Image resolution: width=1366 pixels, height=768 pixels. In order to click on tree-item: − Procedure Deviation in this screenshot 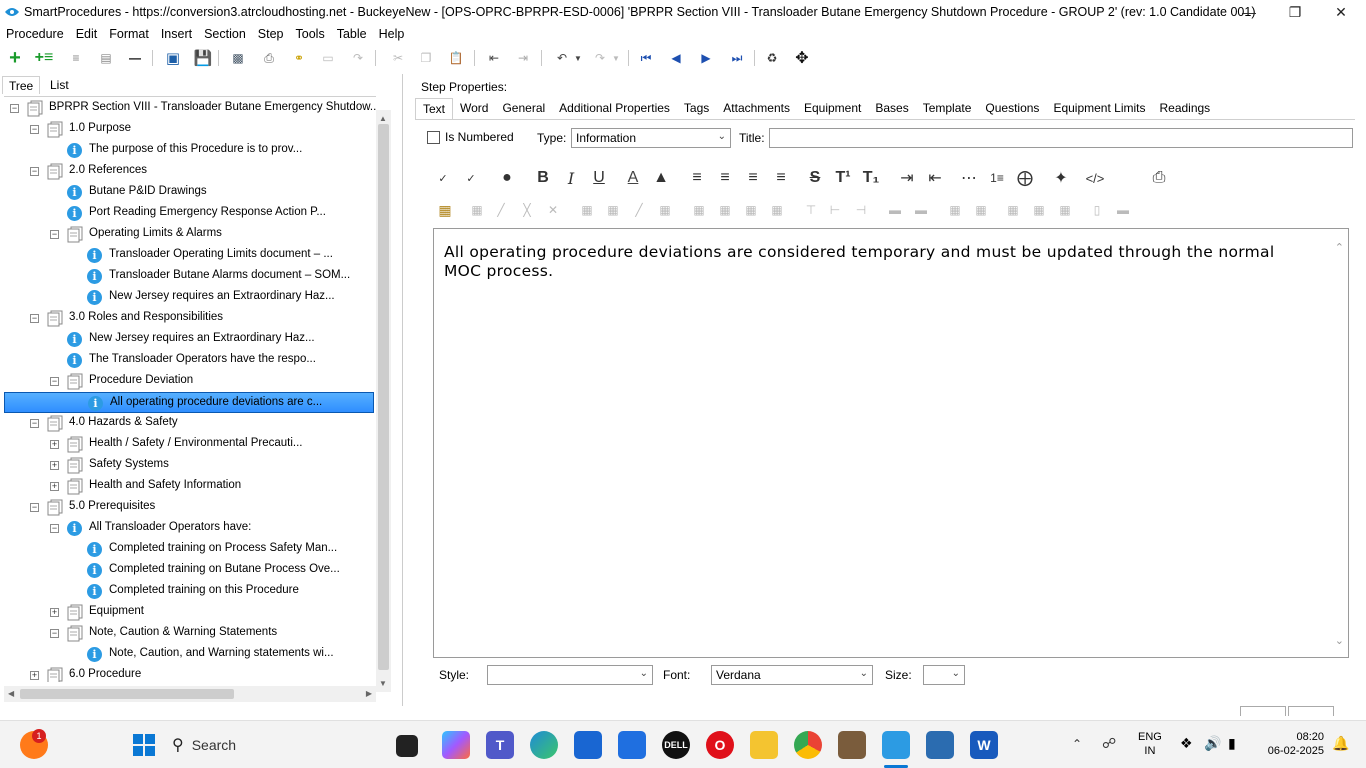, I will do `click(189, 381)`.